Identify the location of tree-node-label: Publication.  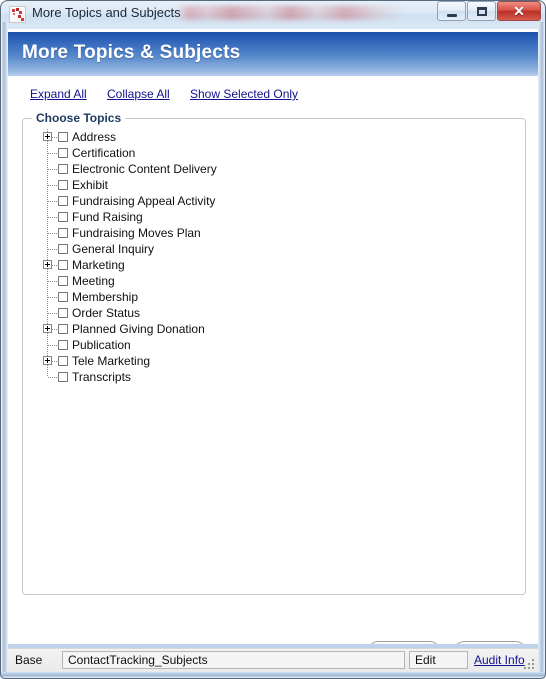
(101, 345).